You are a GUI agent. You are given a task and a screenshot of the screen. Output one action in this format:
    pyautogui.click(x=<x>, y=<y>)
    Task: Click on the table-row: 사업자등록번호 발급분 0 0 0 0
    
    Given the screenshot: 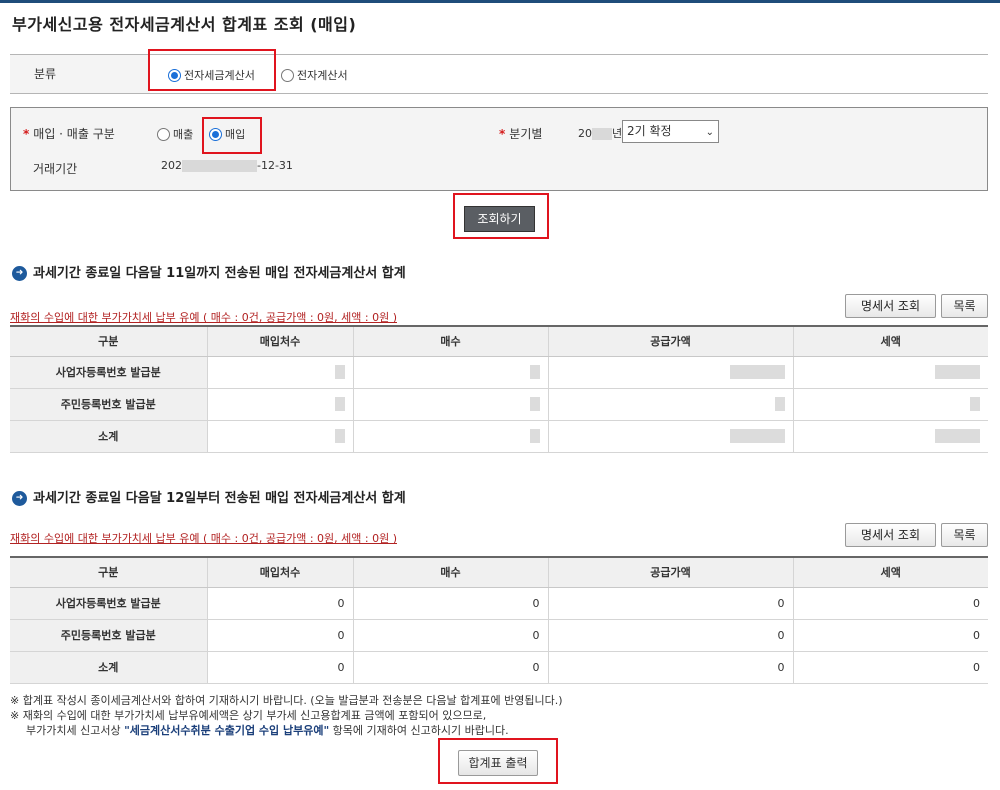 What is the action you would take?
    pyautogui.click(x=499, y=603)
    